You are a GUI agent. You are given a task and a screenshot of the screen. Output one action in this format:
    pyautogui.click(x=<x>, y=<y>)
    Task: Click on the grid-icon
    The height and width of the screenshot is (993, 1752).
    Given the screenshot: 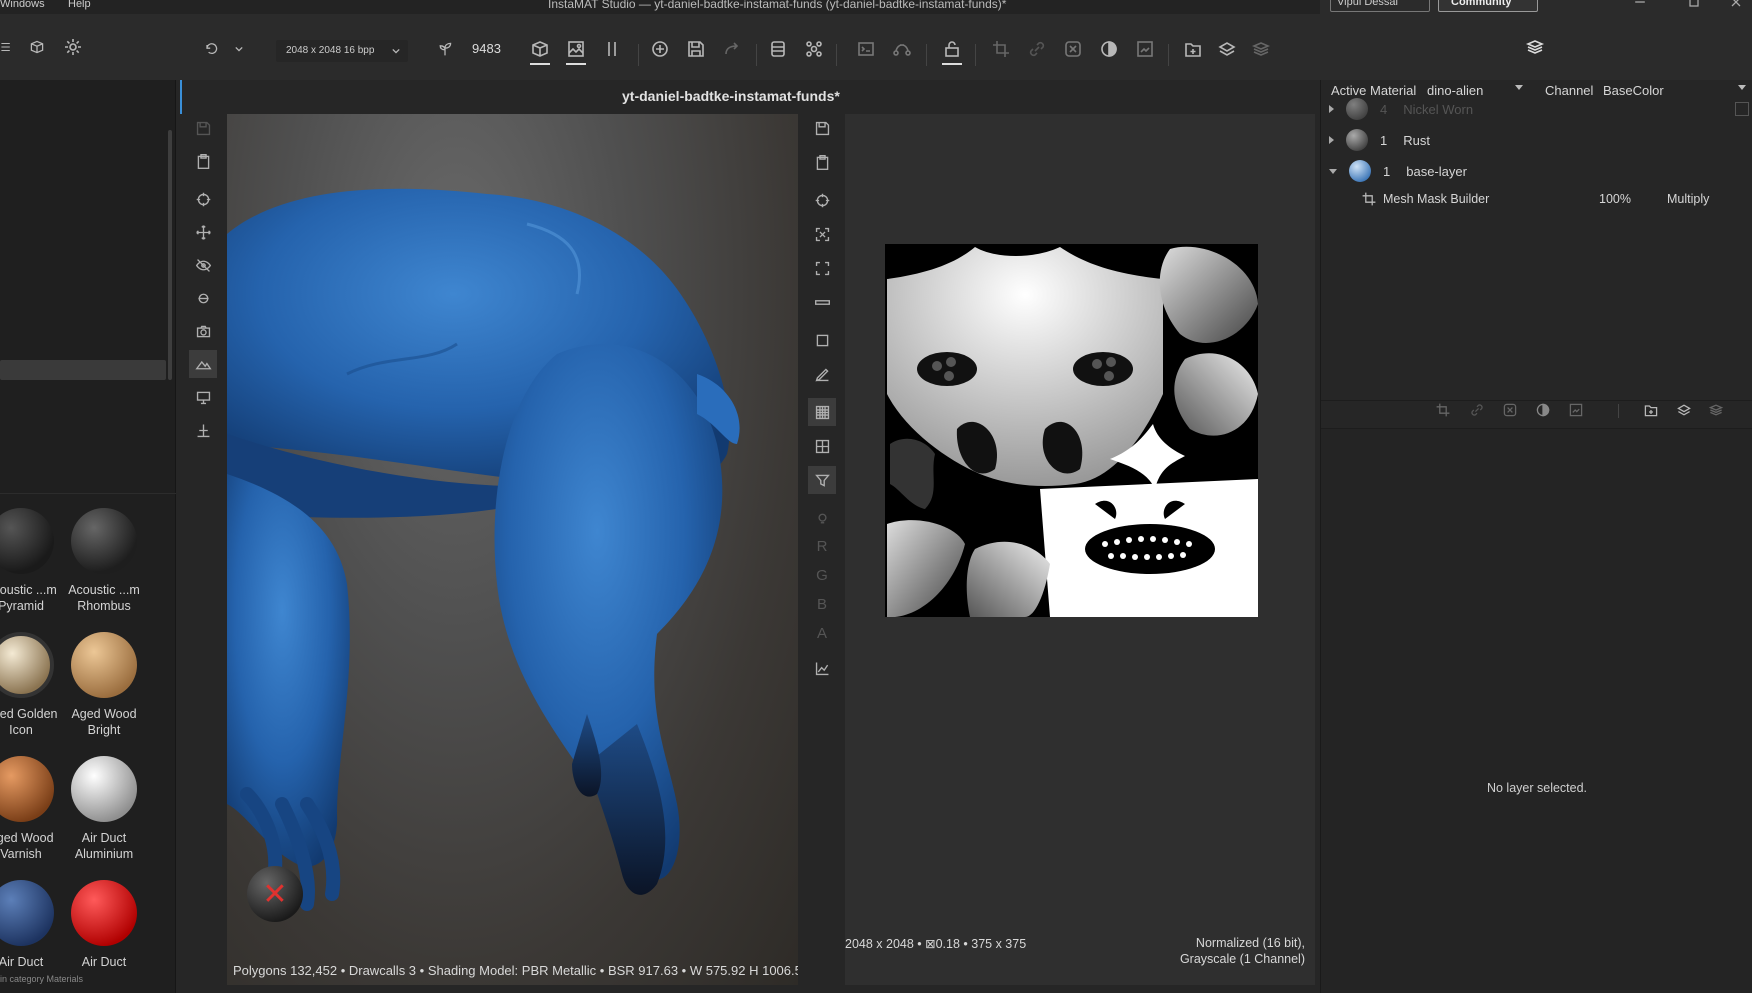 What is the action you would take?
    pyautogui.click(x=822, y=446)
    